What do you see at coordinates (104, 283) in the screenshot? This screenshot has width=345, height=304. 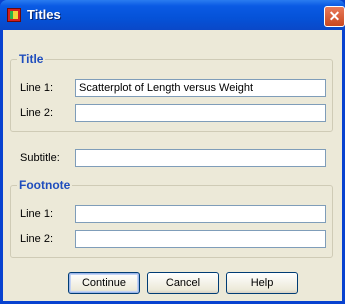 I see `continue-button: Continue` at bounding box center [104, 283].